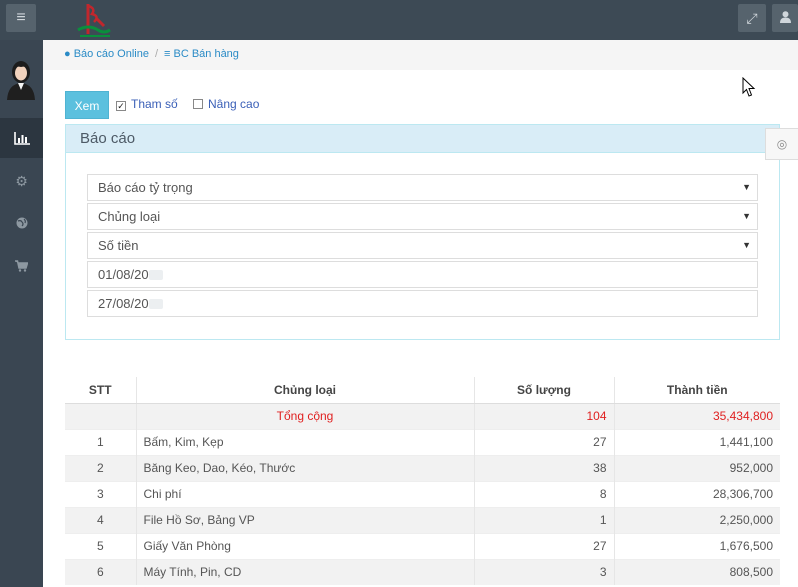 Image resolution: width=798 pixels, height=587 pixels. I want to click on side-settings-tab: ◎, so click(781, 144).